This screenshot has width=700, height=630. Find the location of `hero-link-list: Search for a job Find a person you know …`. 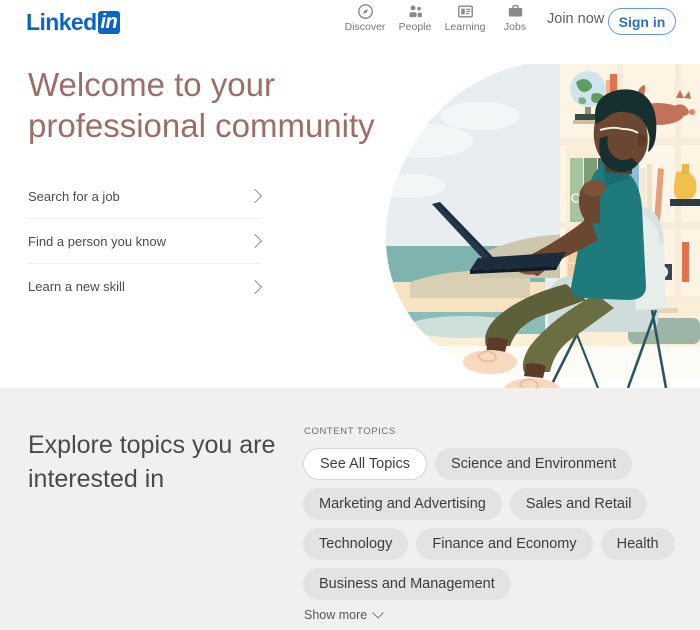

hero-link-list: Search for a job Find a person you know … is located at coordinates (145, 241).